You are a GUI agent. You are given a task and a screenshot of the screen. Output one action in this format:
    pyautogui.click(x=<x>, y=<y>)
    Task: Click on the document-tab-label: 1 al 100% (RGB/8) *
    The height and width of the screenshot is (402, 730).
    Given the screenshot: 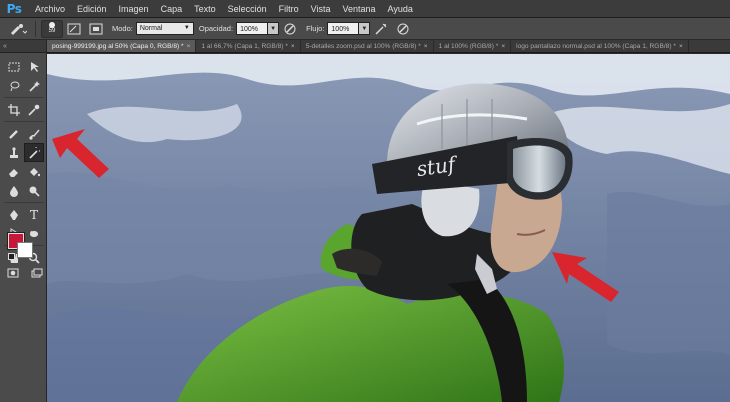 What is the action you would take?
    pyautogui.click(x=468, y=46)
    